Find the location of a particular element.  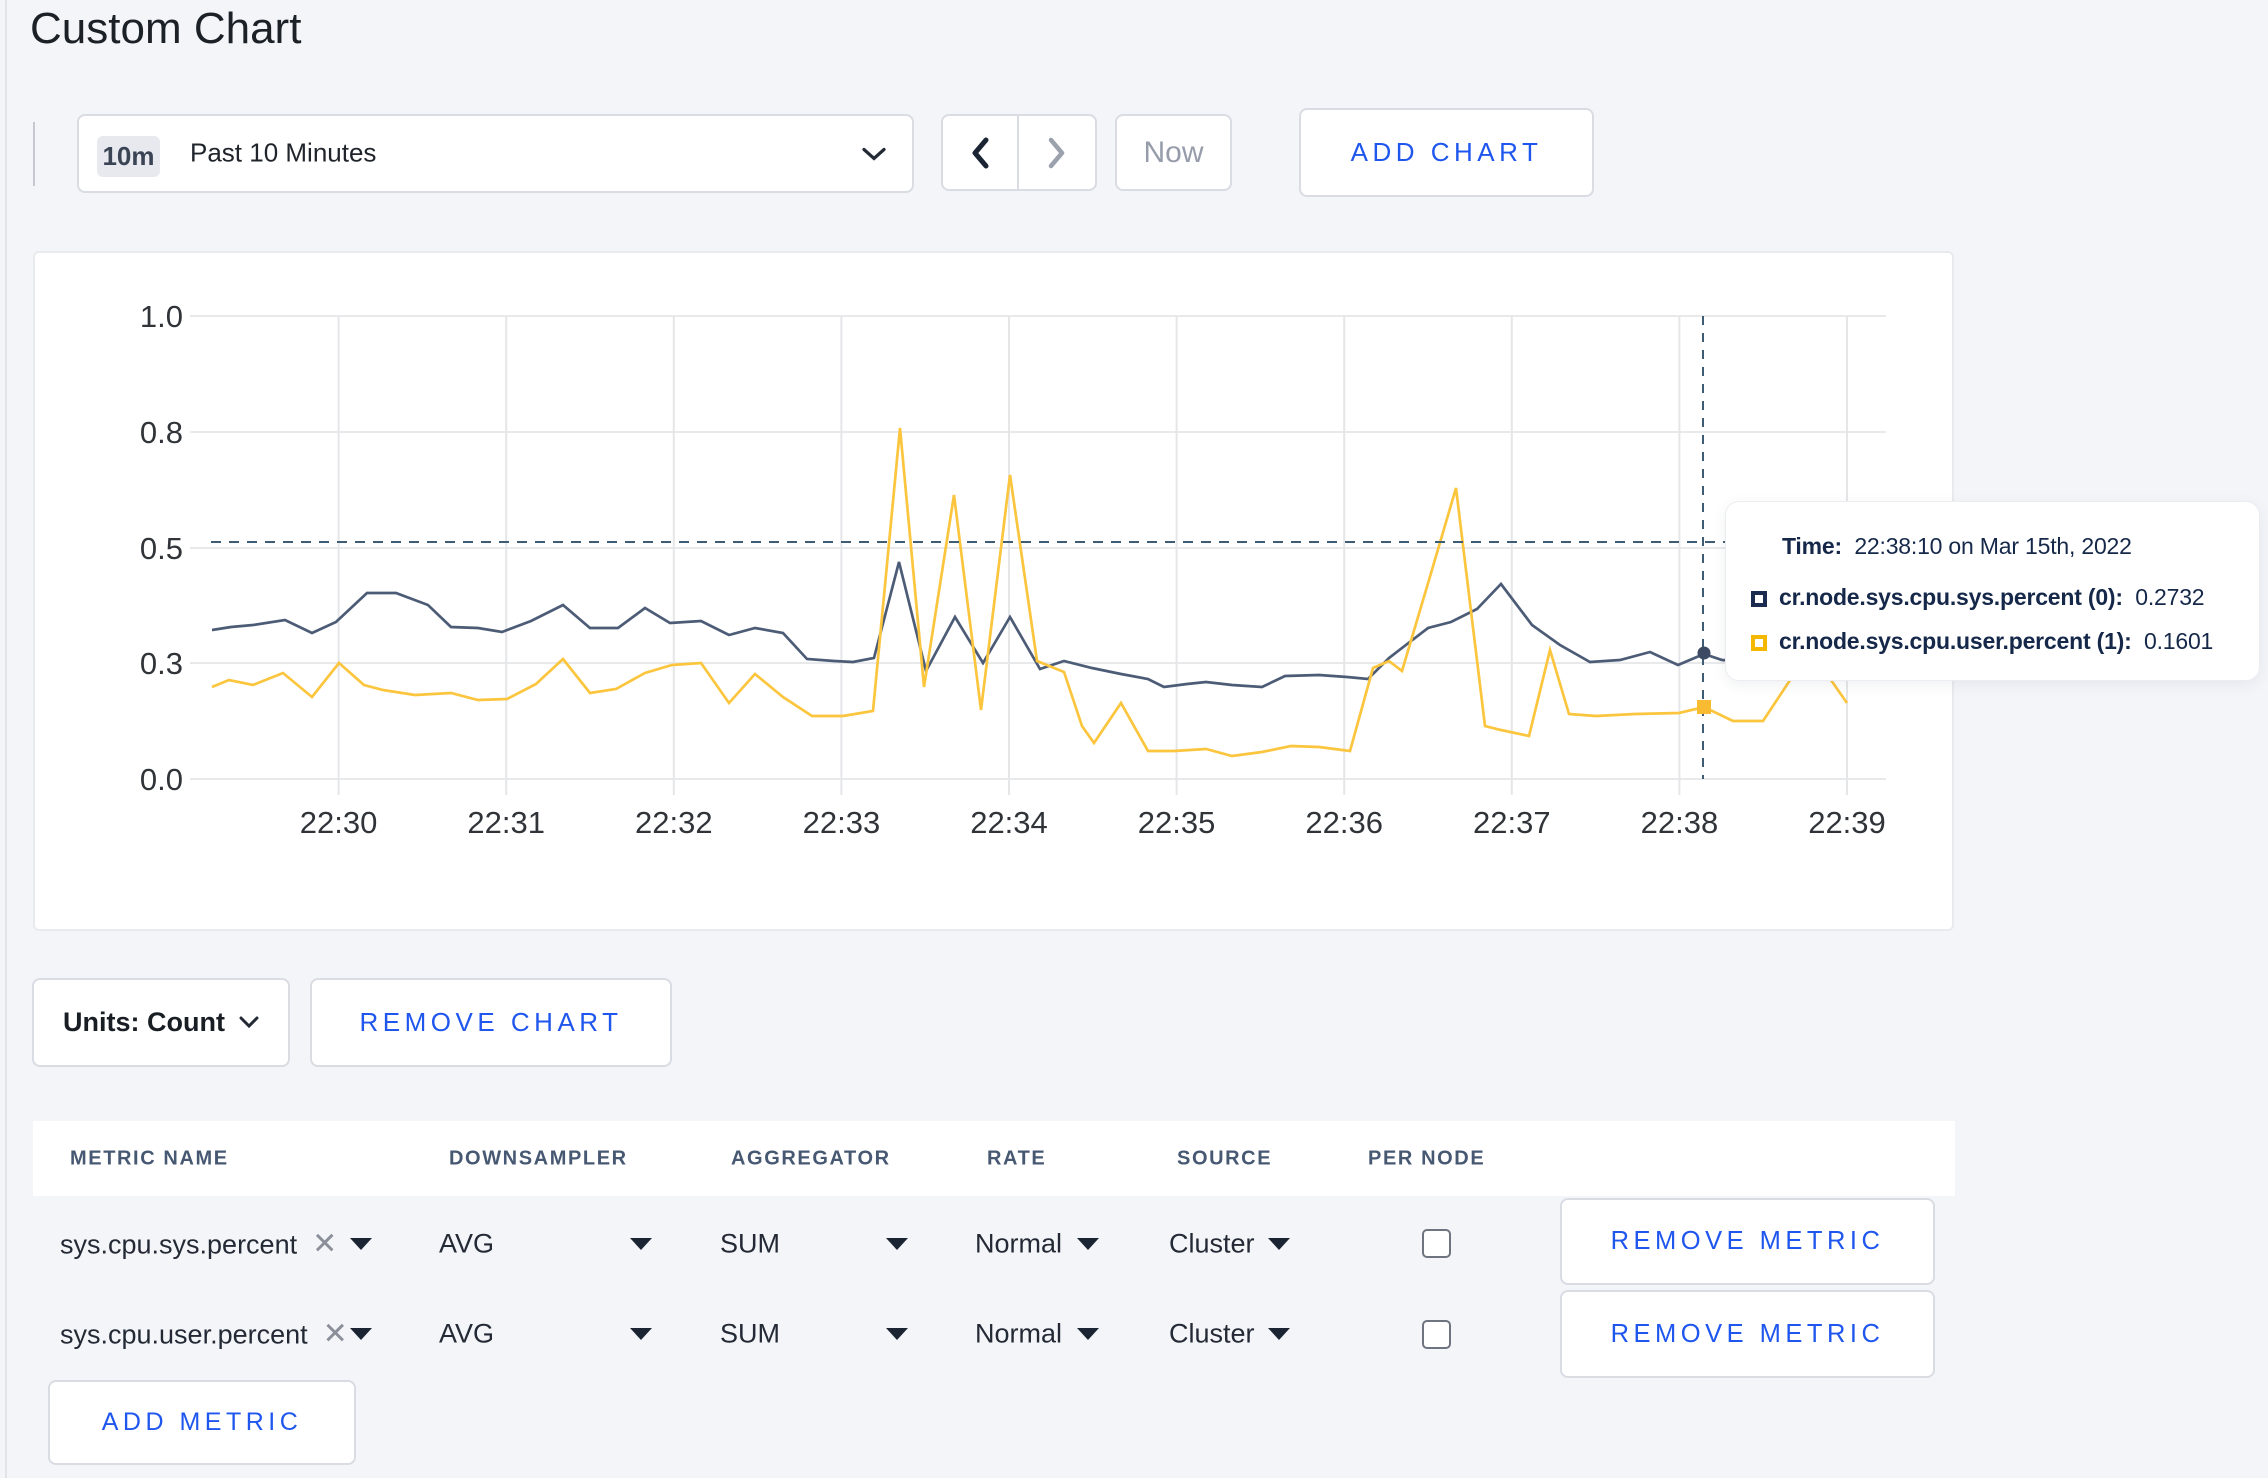

svg-text: 22:30 is located at coordinates (339, 822).